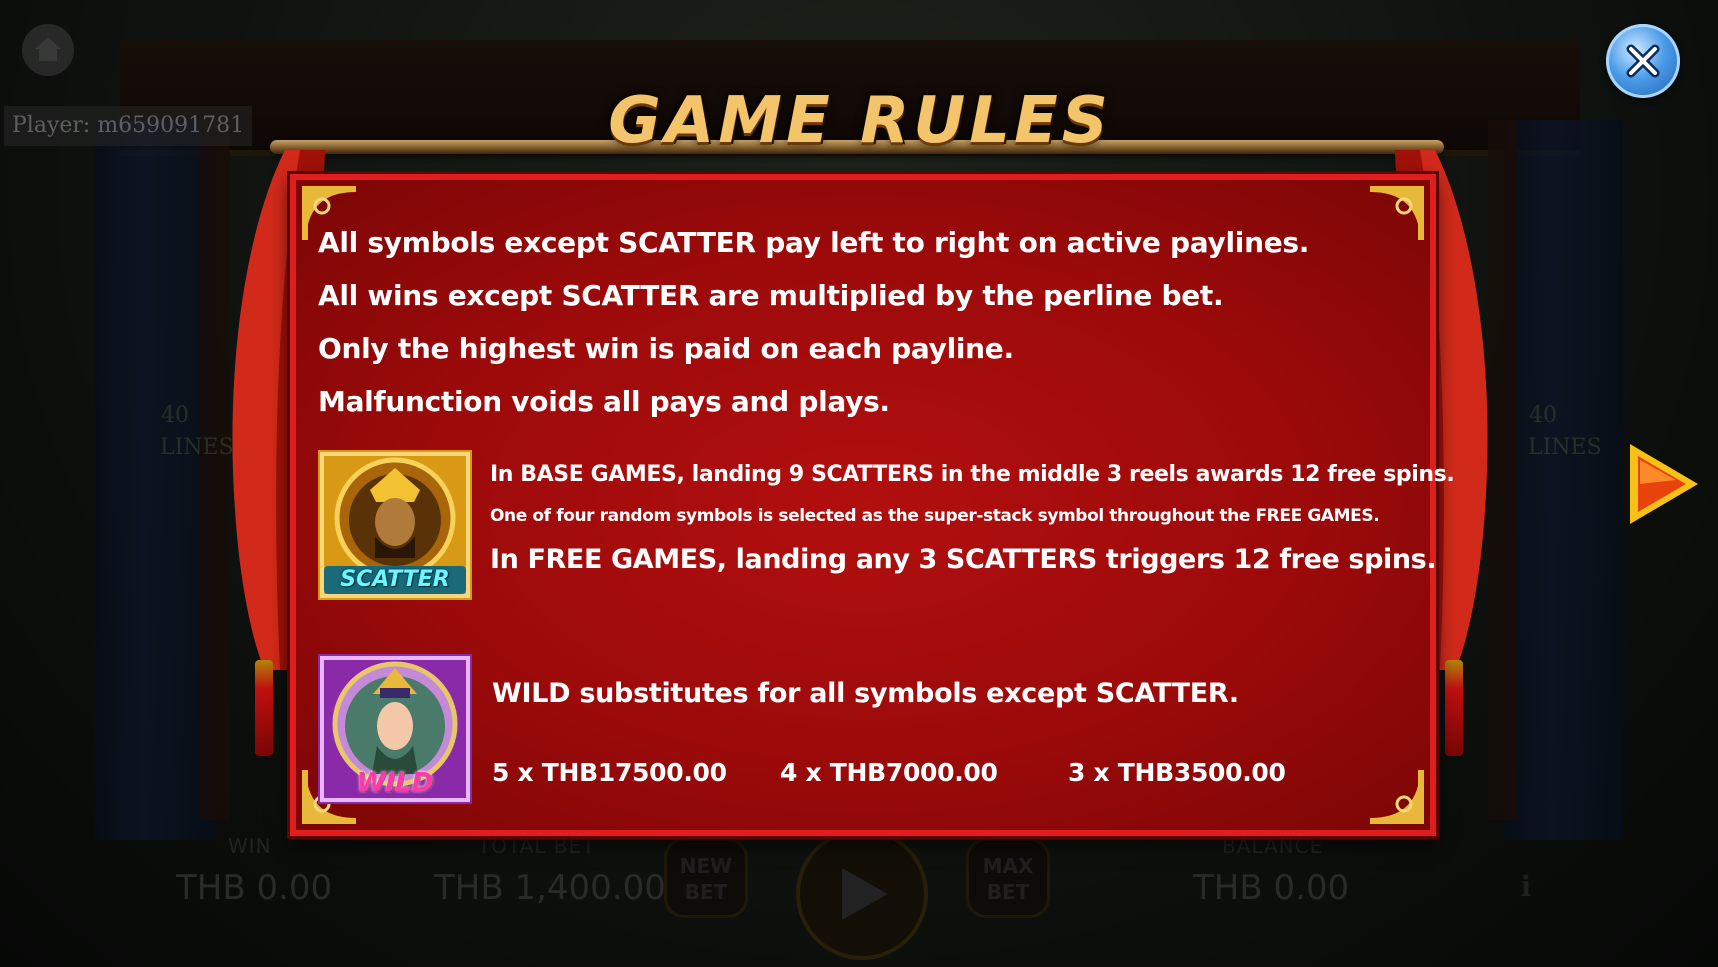 Image resolution: width=1718 pixels, height=967 pixels. What do you see at coordinates (128, 126) in the screenshot?
I see `player-label: Player: m659091781` at bounding box center [128, 126].